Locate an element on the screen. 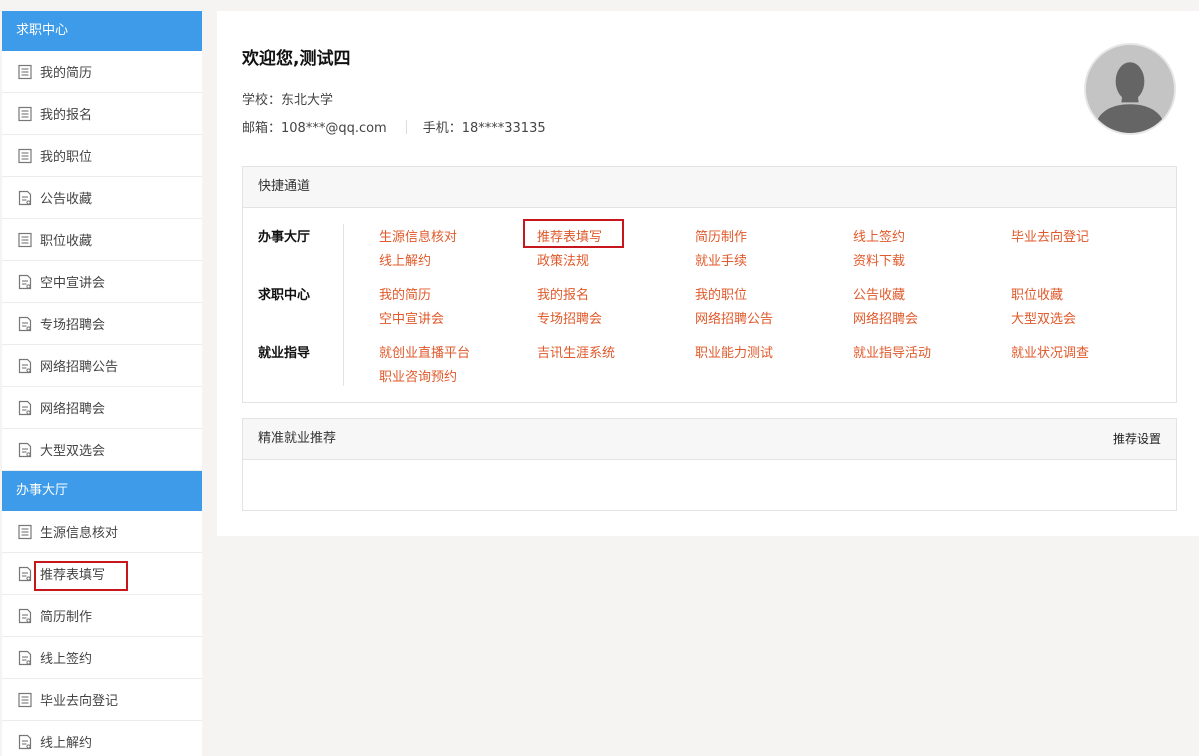 The height and width of the screenshot is (756, 1199). quick-link: 职业能力测试 is located at coordinates (734, 351).